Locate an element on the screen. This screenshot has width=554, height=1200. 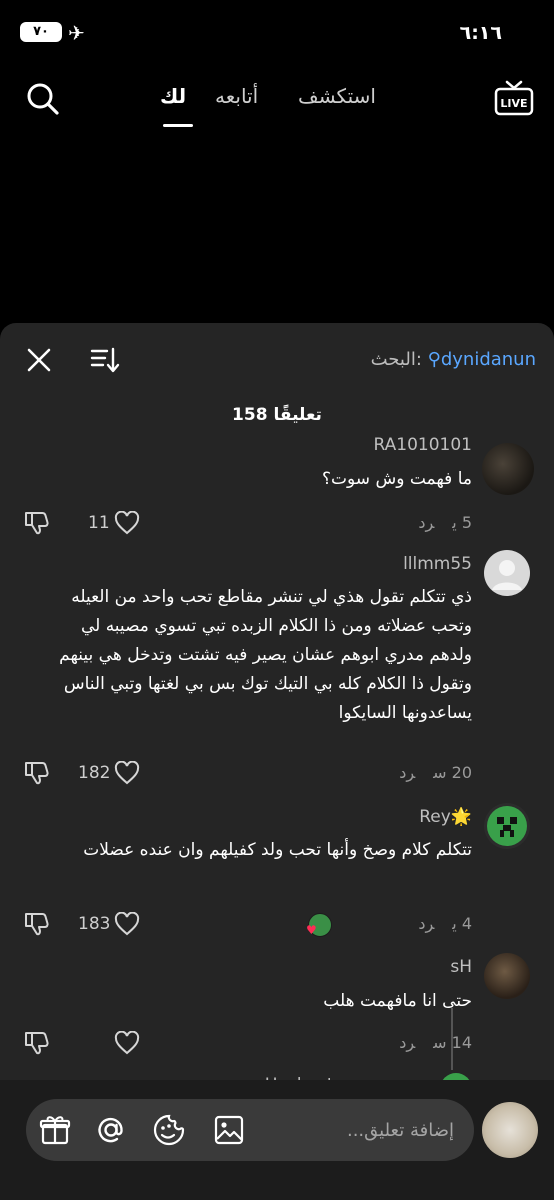
search-keyword-label: البحث: ⚲dynidanun is located at coordinates (453, 359).